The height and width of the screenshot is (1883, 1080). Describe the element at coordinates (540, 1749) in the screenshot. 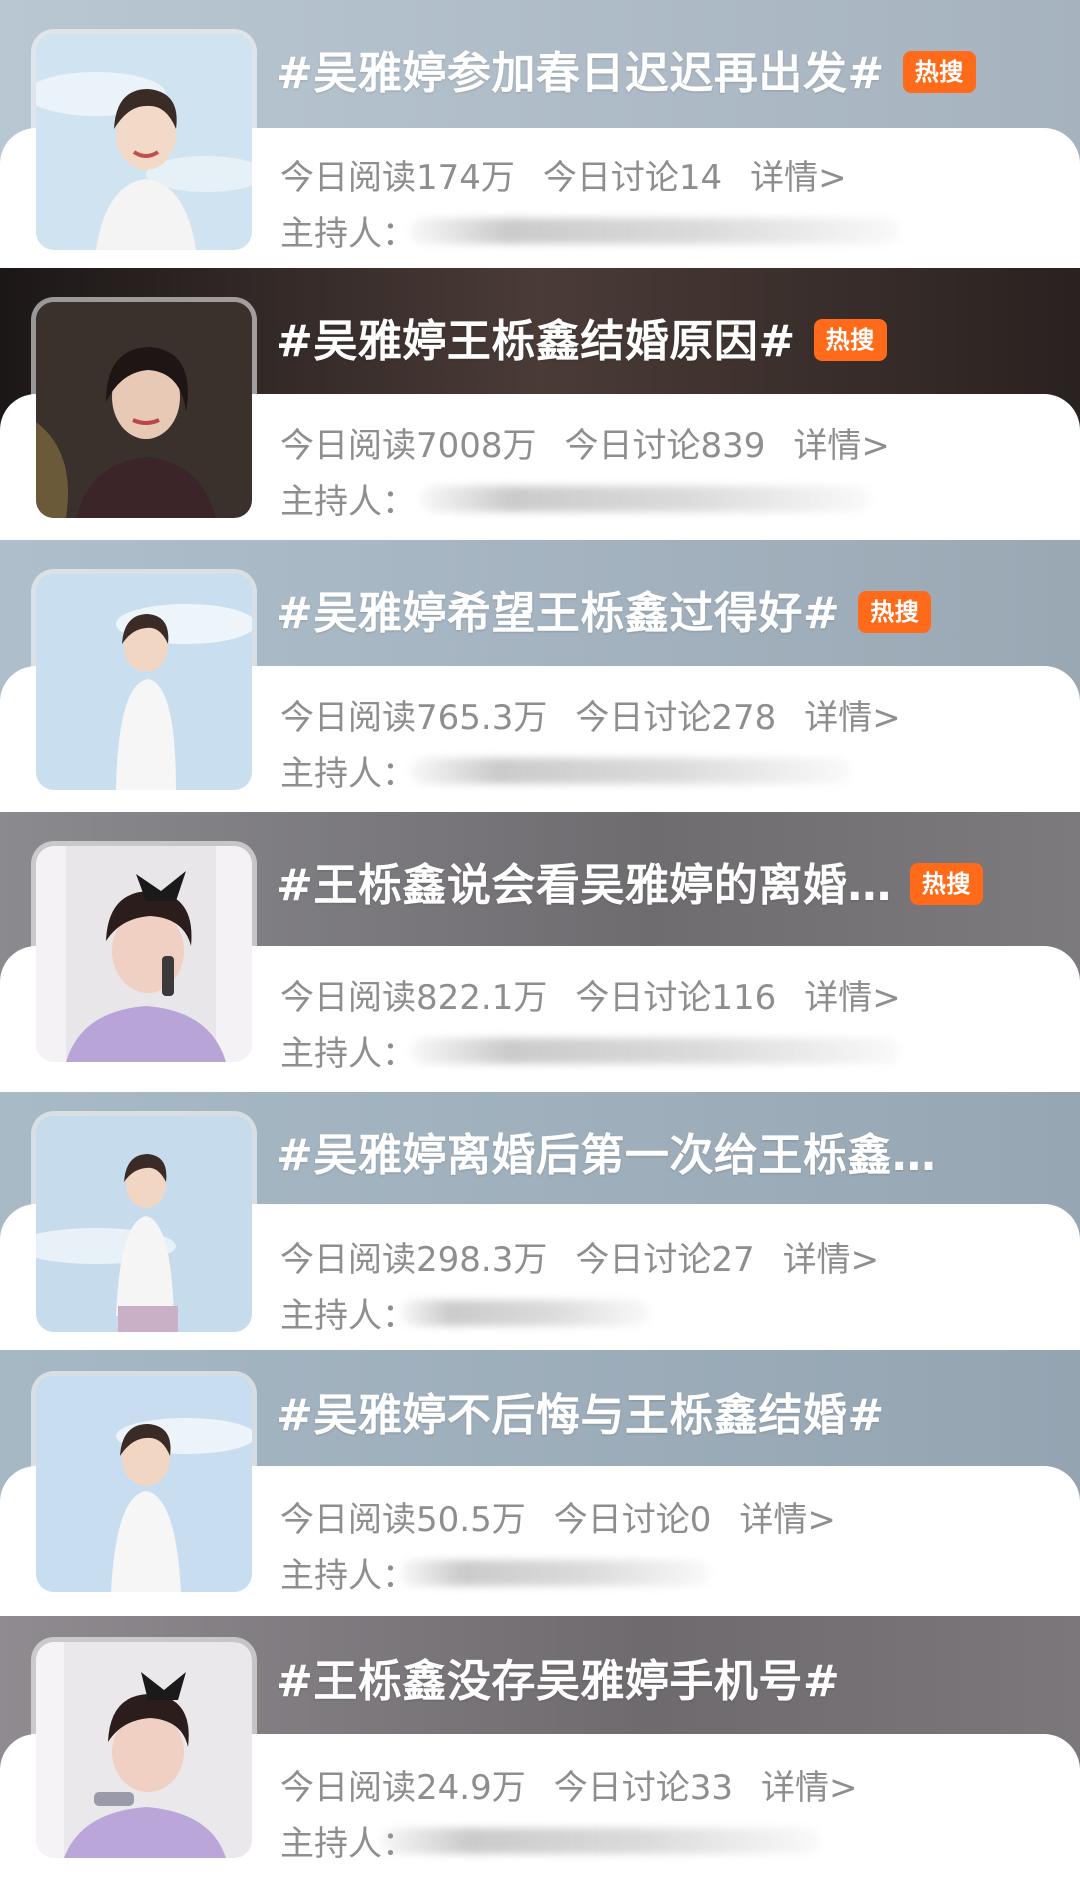

I see `topic-card: #王栎鑫没存吴雅婷手机号# 今日阅读24.9万 今日讨论33 详情> 主持人：` at that location.